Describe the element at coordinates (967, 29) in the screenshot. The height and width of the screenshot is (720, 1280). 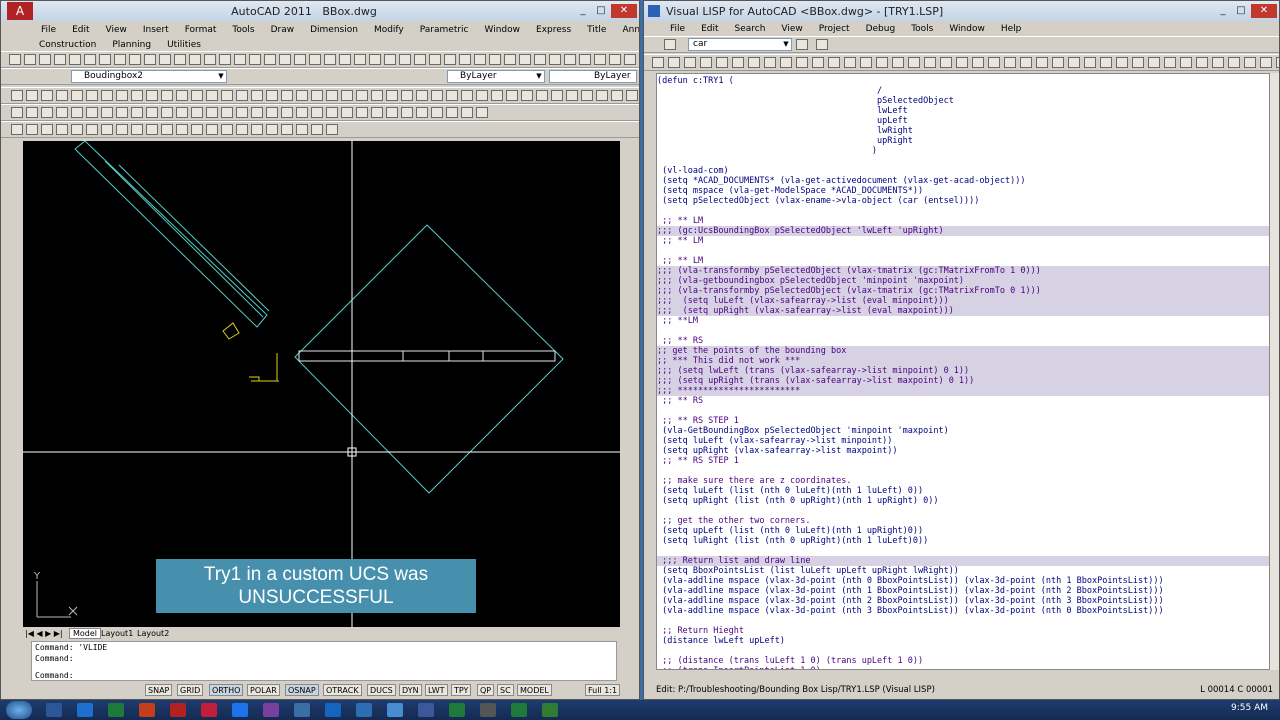
I see `menu-window: Window` at that location.